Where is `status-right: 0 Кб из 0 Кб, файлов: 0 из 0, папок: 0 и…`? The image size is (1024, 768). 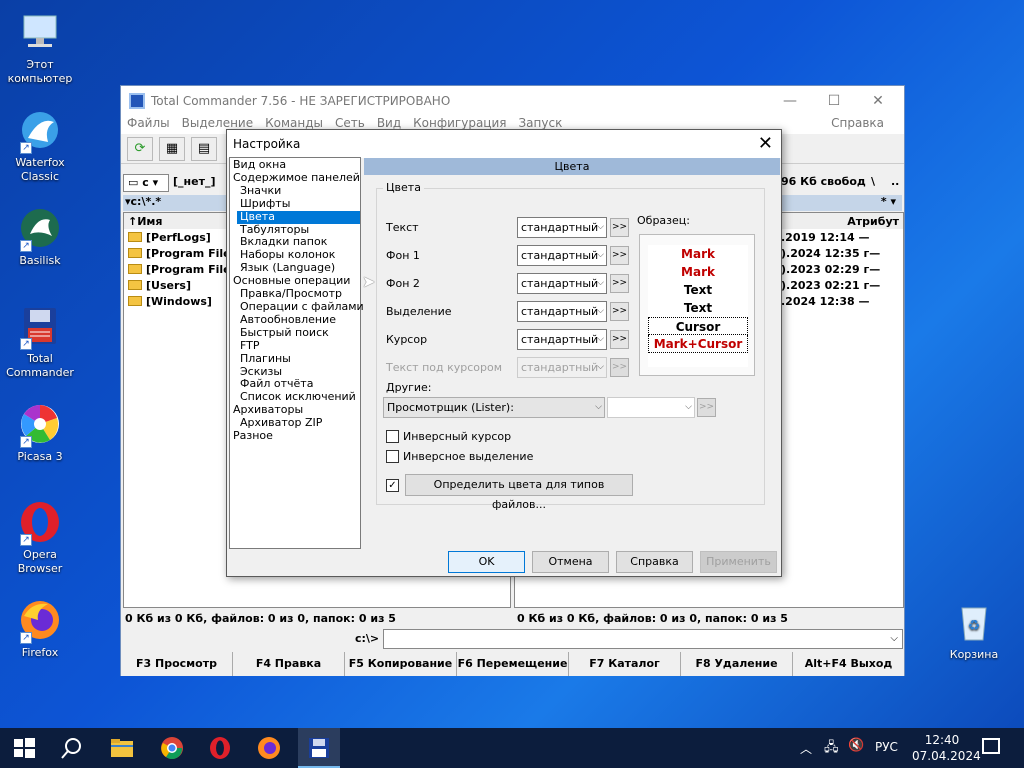 status-right: 0 Кб из 0 Кб, файлов: 0 из 0, папок: 0 и… is located at coordinates (652, 618).